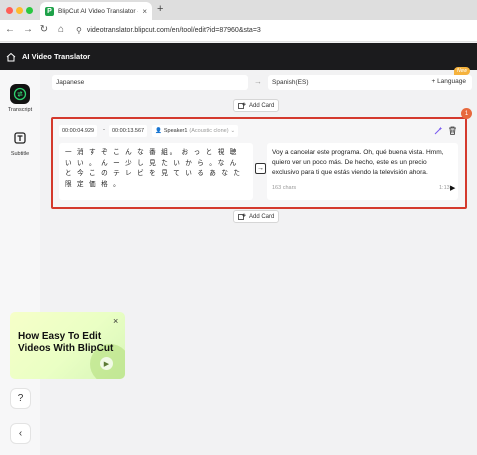 The width and height of the screenshot is (477, 455). Describe the element at coordinates (19, 10) in the screenshot. I see `window-minimize-dot` at that location.